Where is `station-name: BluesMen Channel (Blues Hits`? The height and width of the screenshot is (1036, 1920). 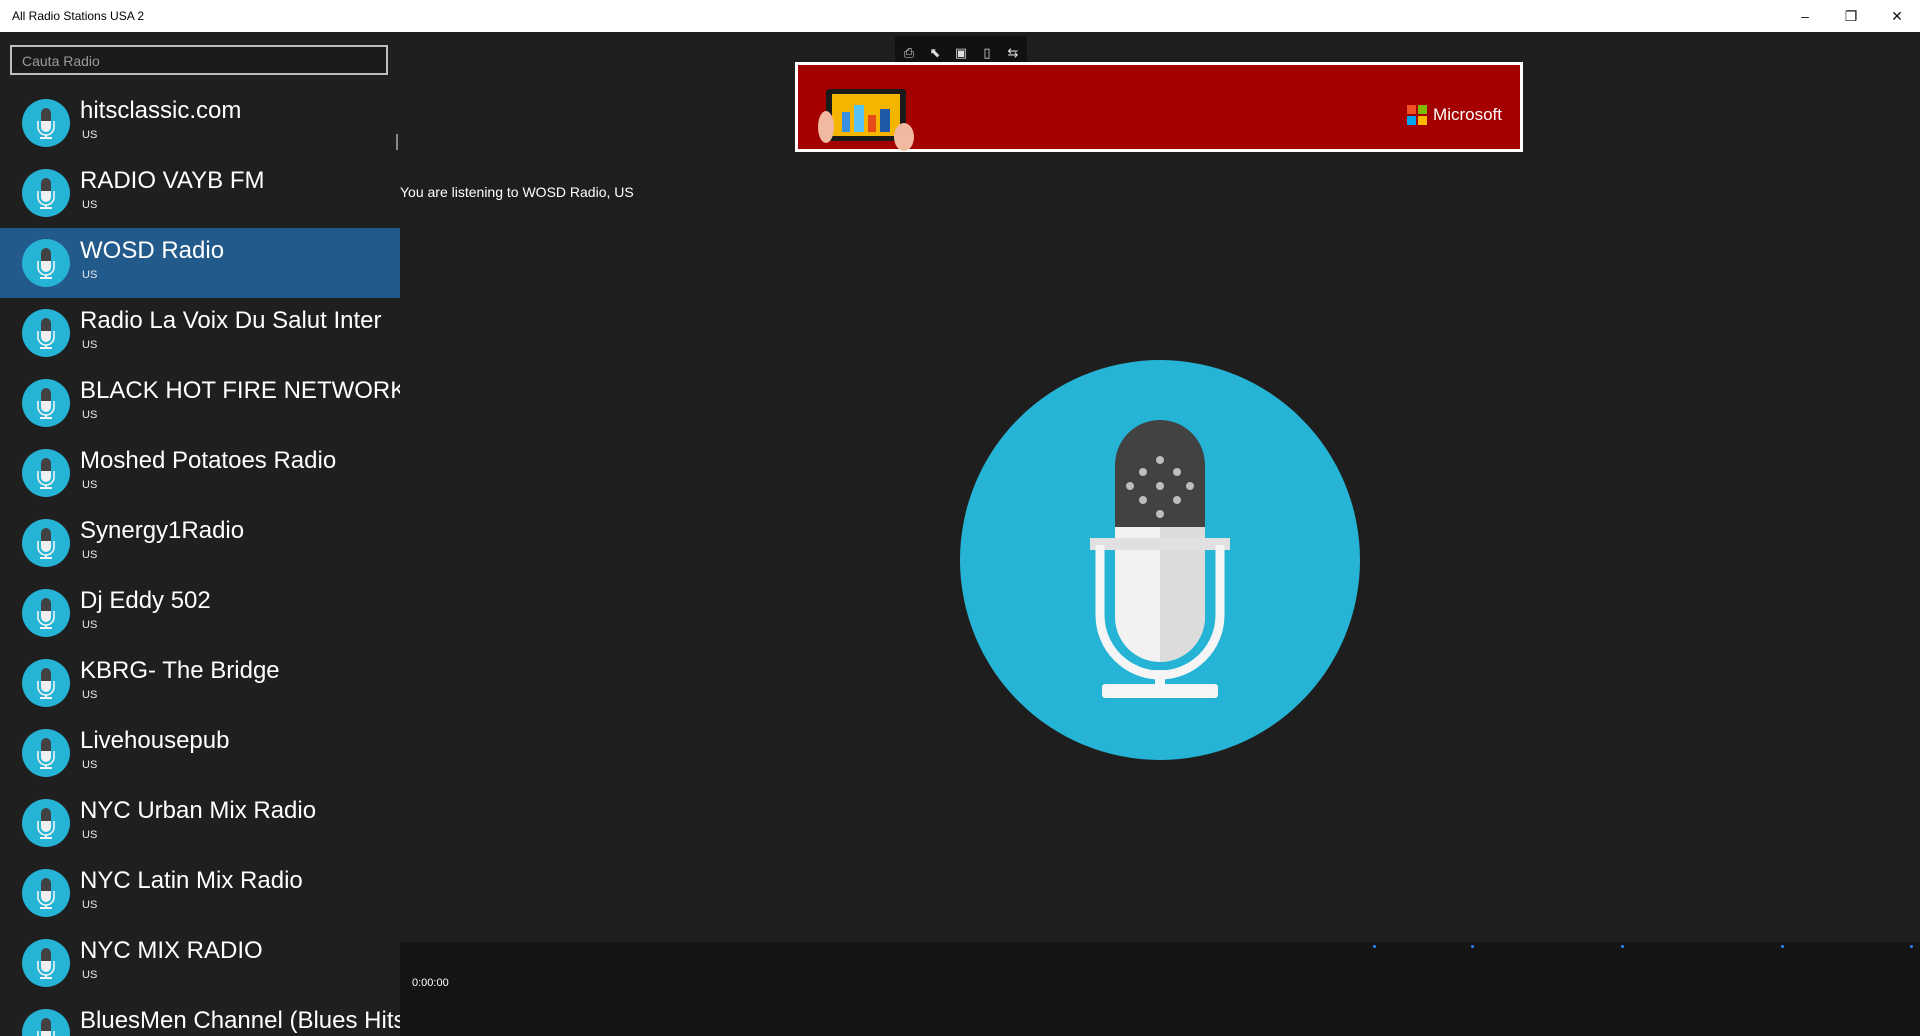 station-name: BluesMen Channel (Blues Hits is located at coordinates (240, 1020).